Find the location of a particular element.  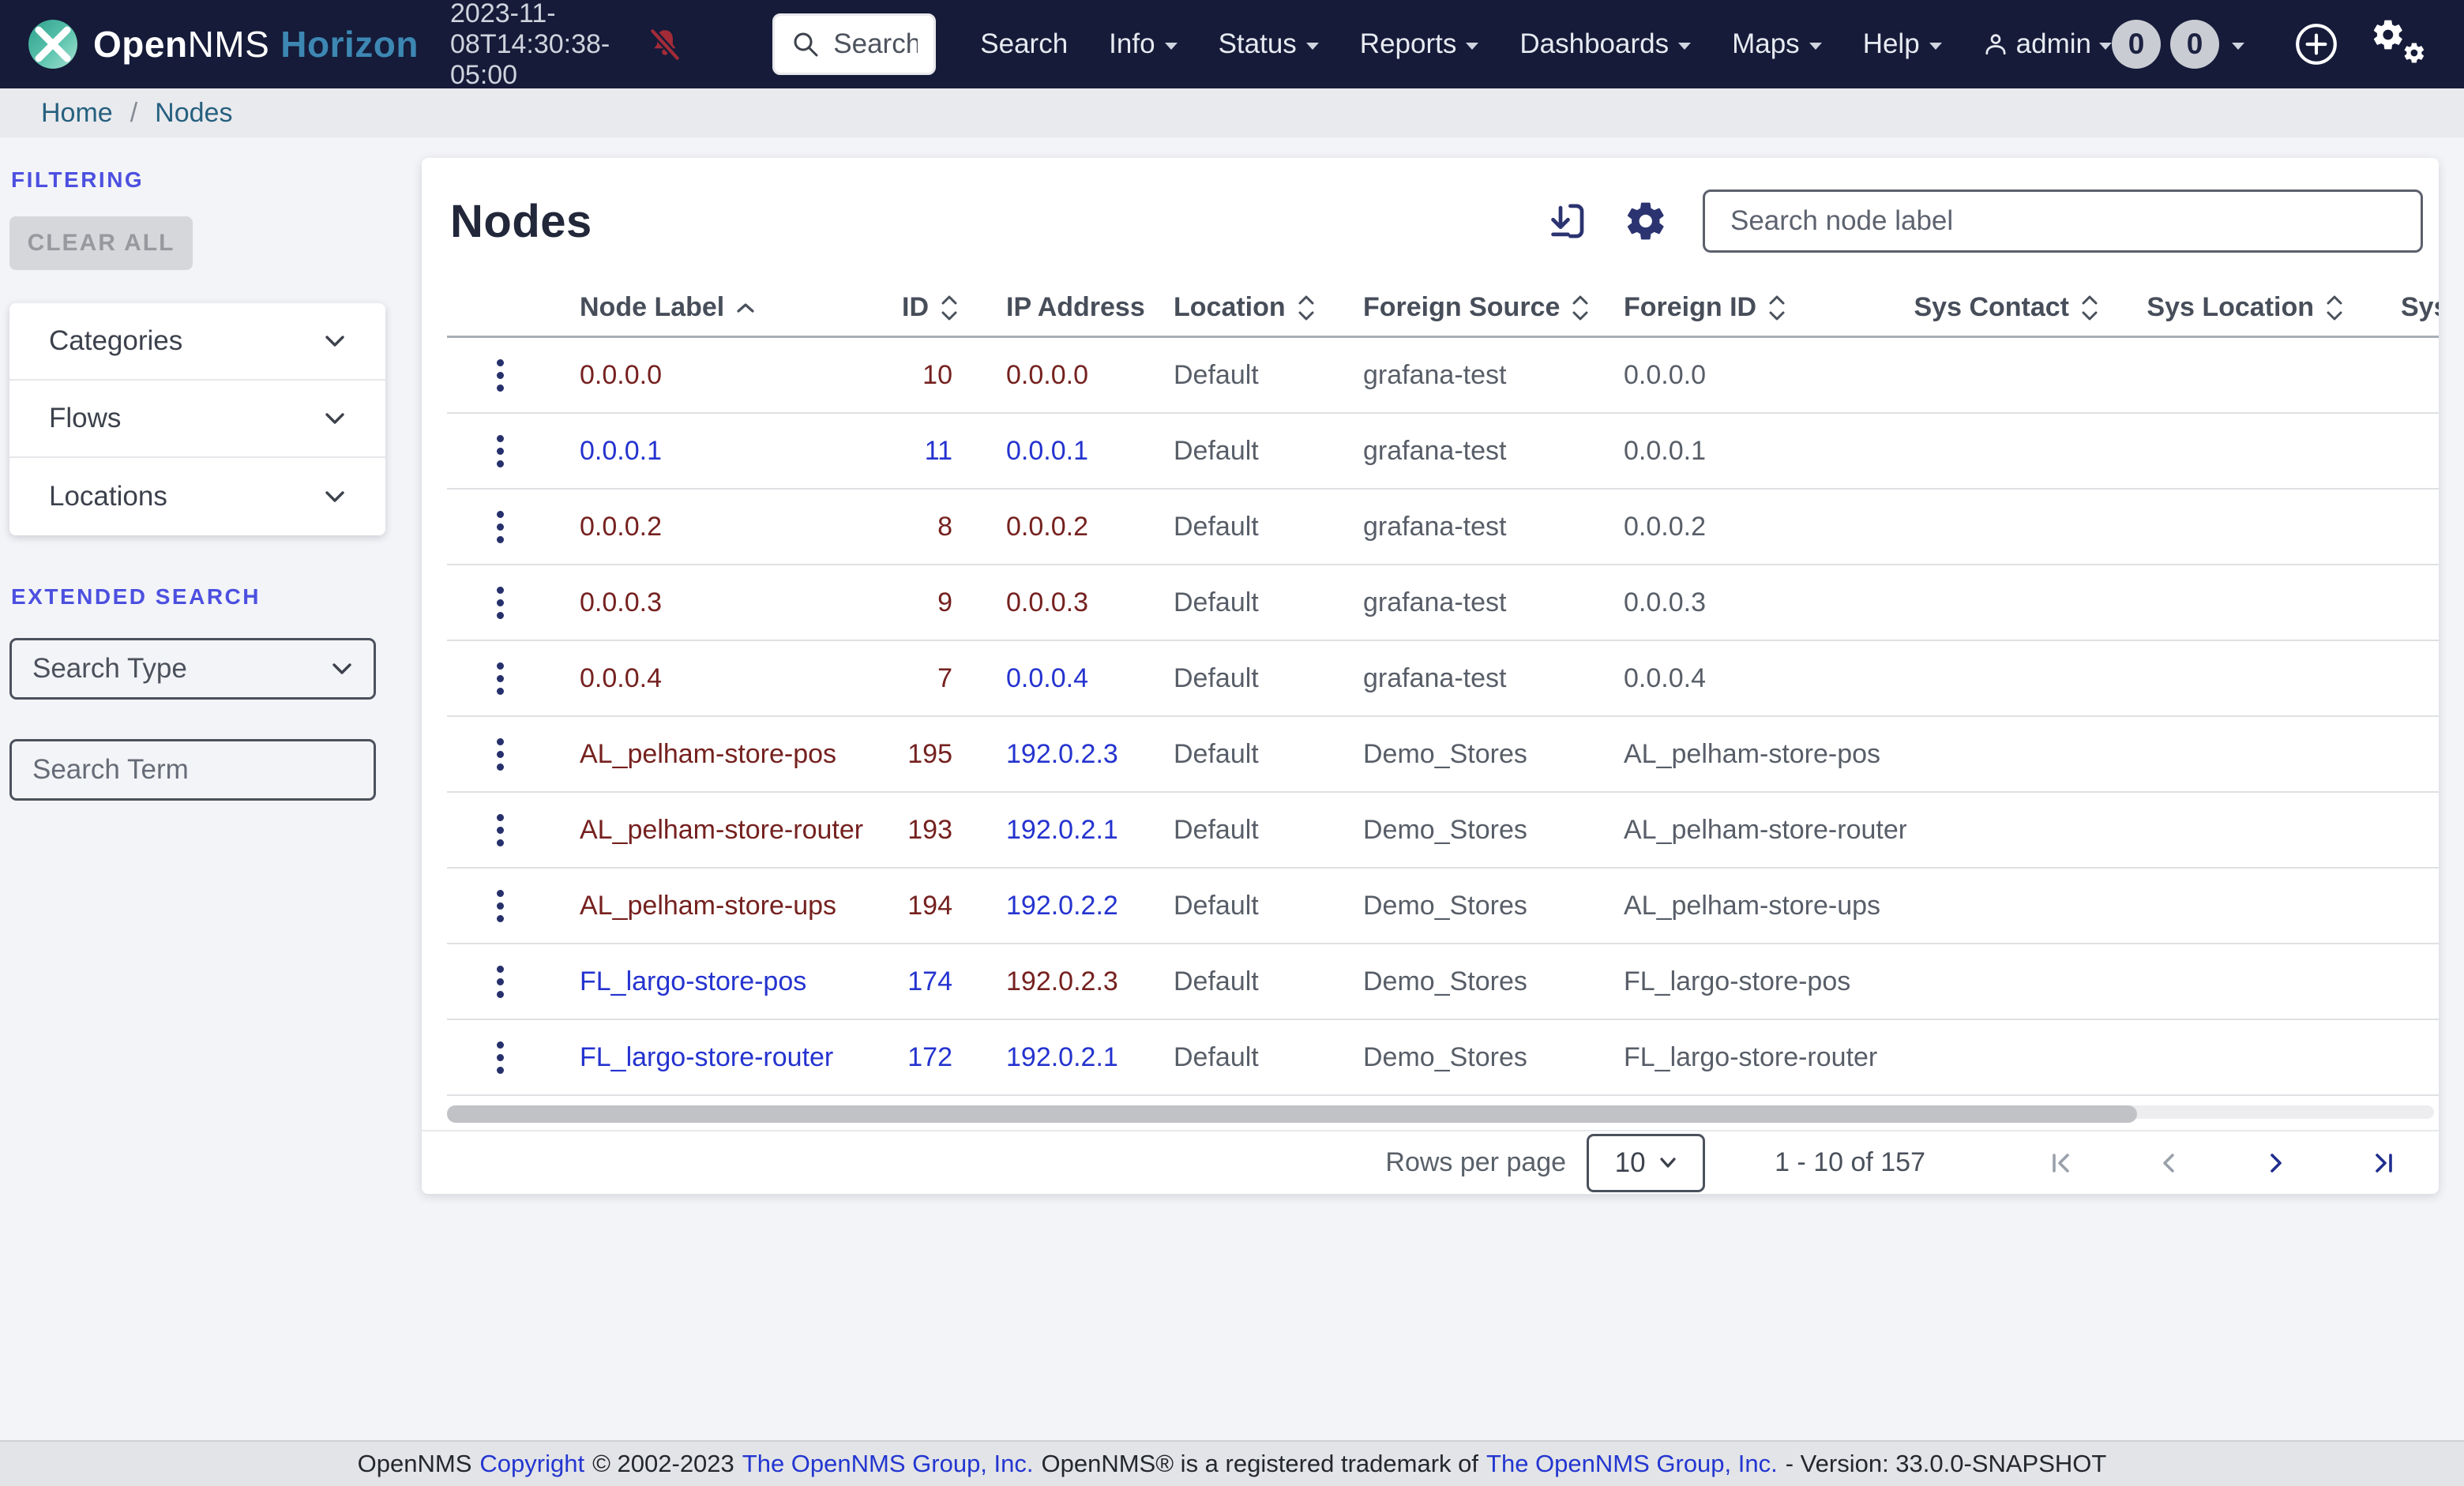

header-location: Location is located at coordinates (1251, 307).